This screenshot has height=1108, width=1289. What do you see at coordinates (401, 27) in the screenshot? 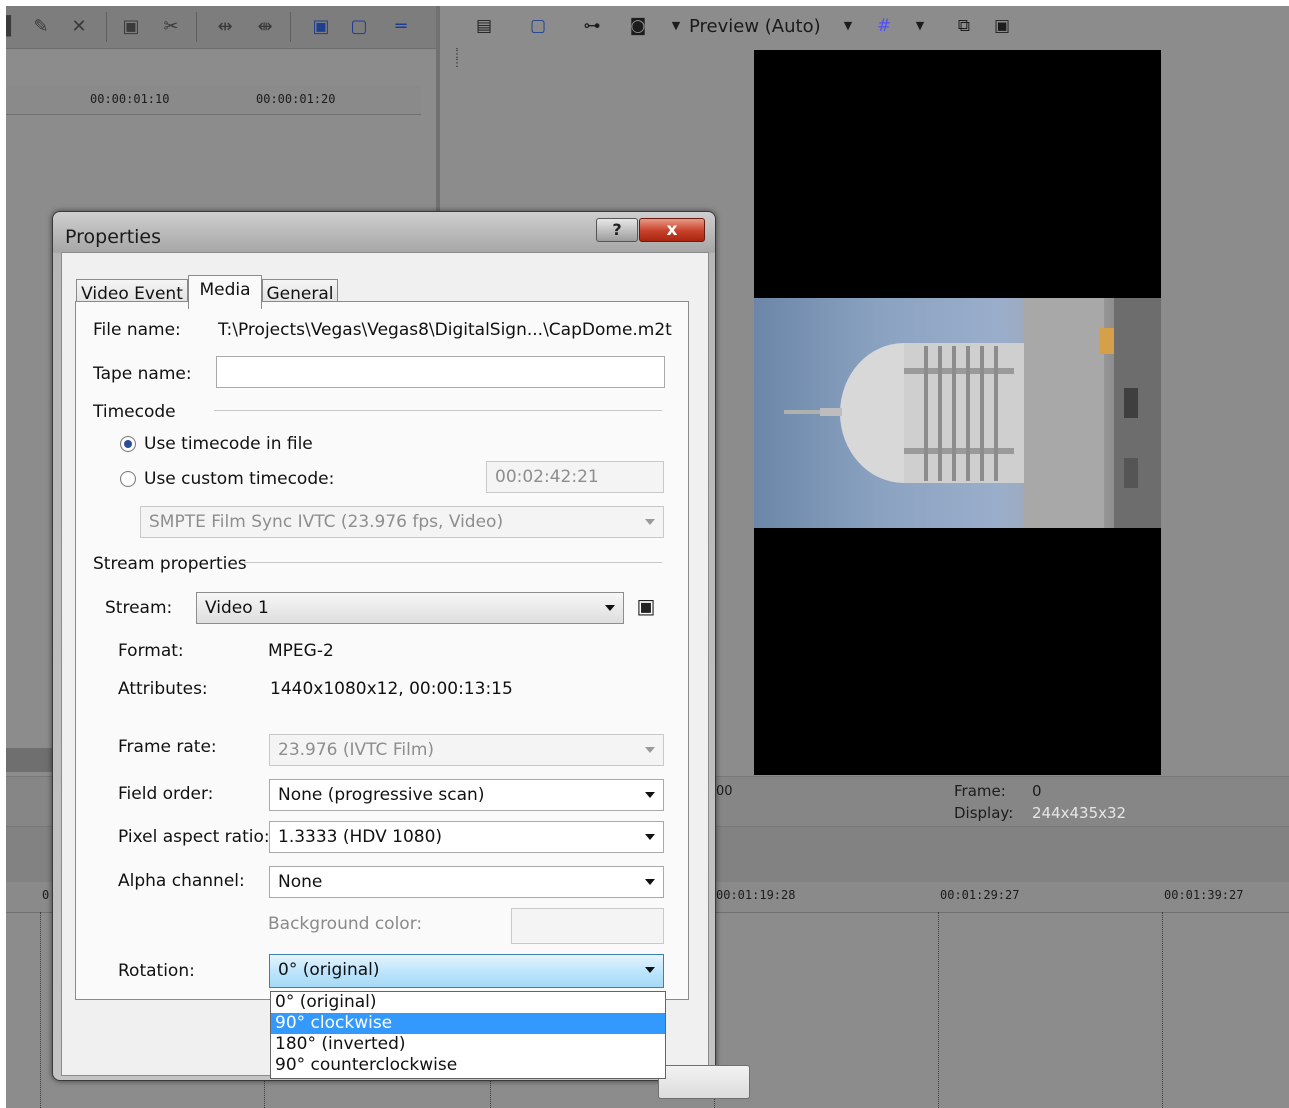
I see `snap-icon: ═` at bounding box center [401, 27].